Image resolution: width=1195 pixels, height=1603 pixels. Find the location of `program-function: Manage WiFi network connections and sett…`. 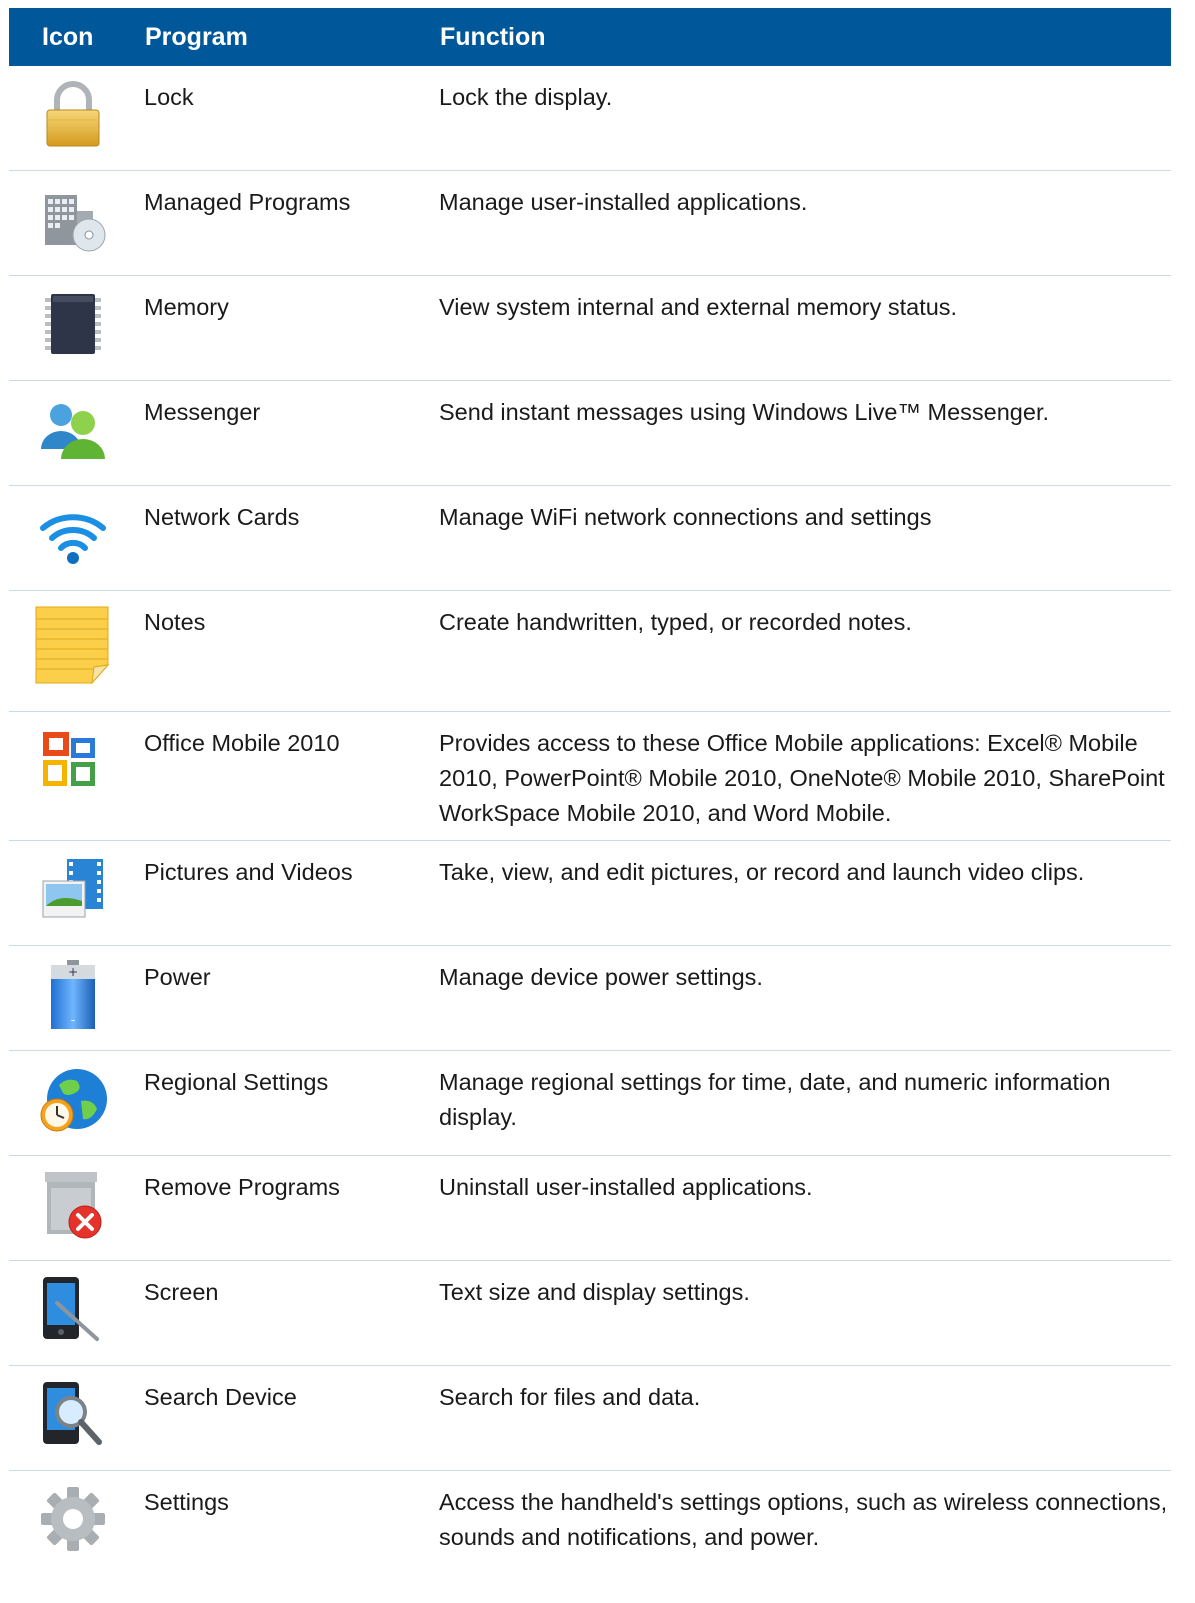

program-function: Manage WiFi network connections and sett… is located at coordinates (685, 517).